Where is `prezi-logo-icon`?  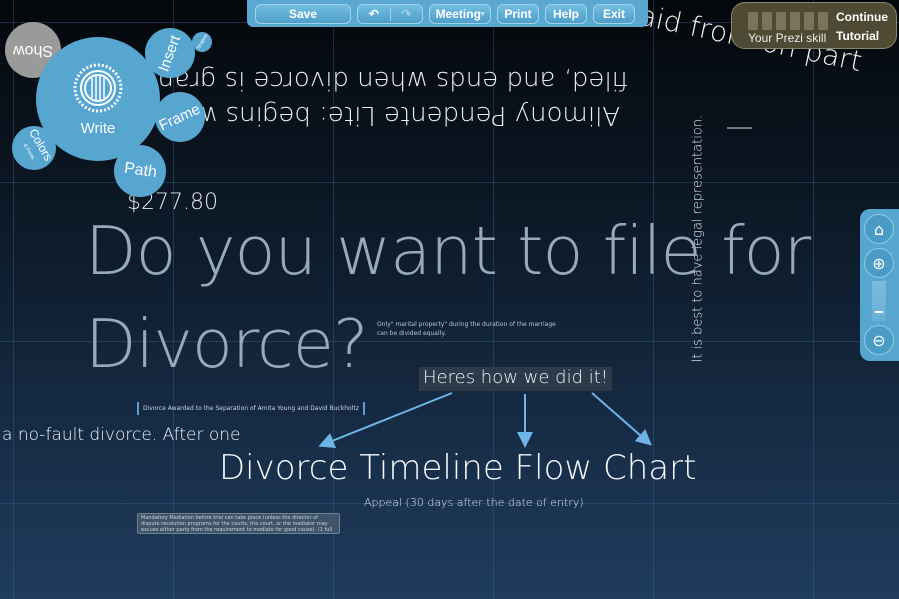
prezi-logo-icon is located at coordinates (98, 87).